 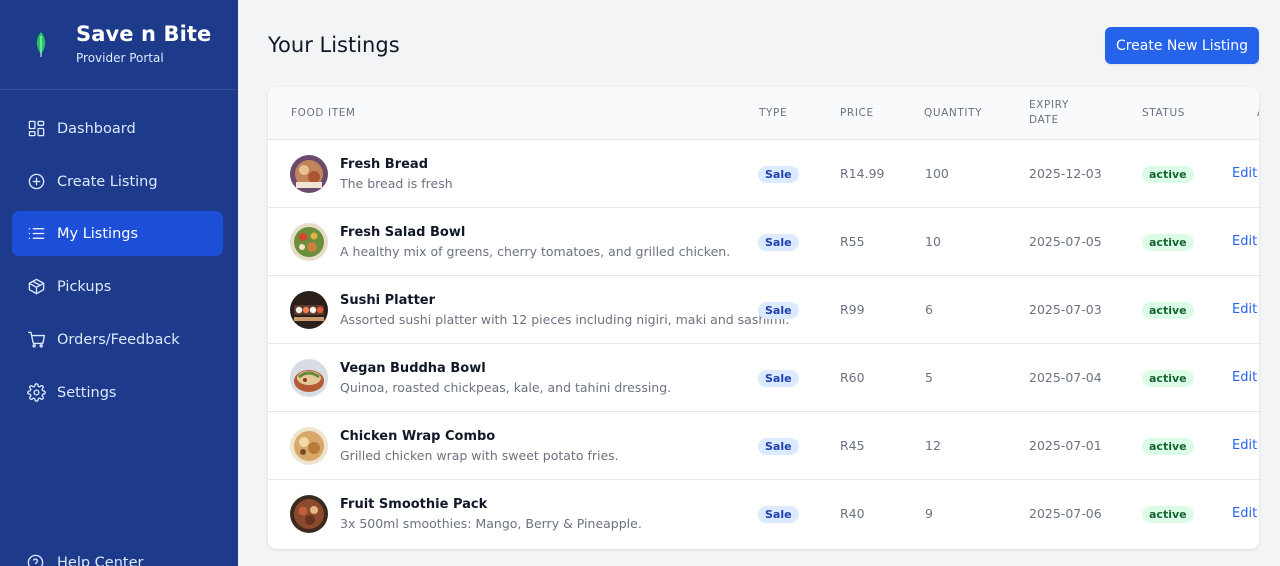 What do you see at coordinates (1065, 513) in the screenshot?
I see `expiry-date-cell: 2025-07-06` at bounding box center [1065, 513].